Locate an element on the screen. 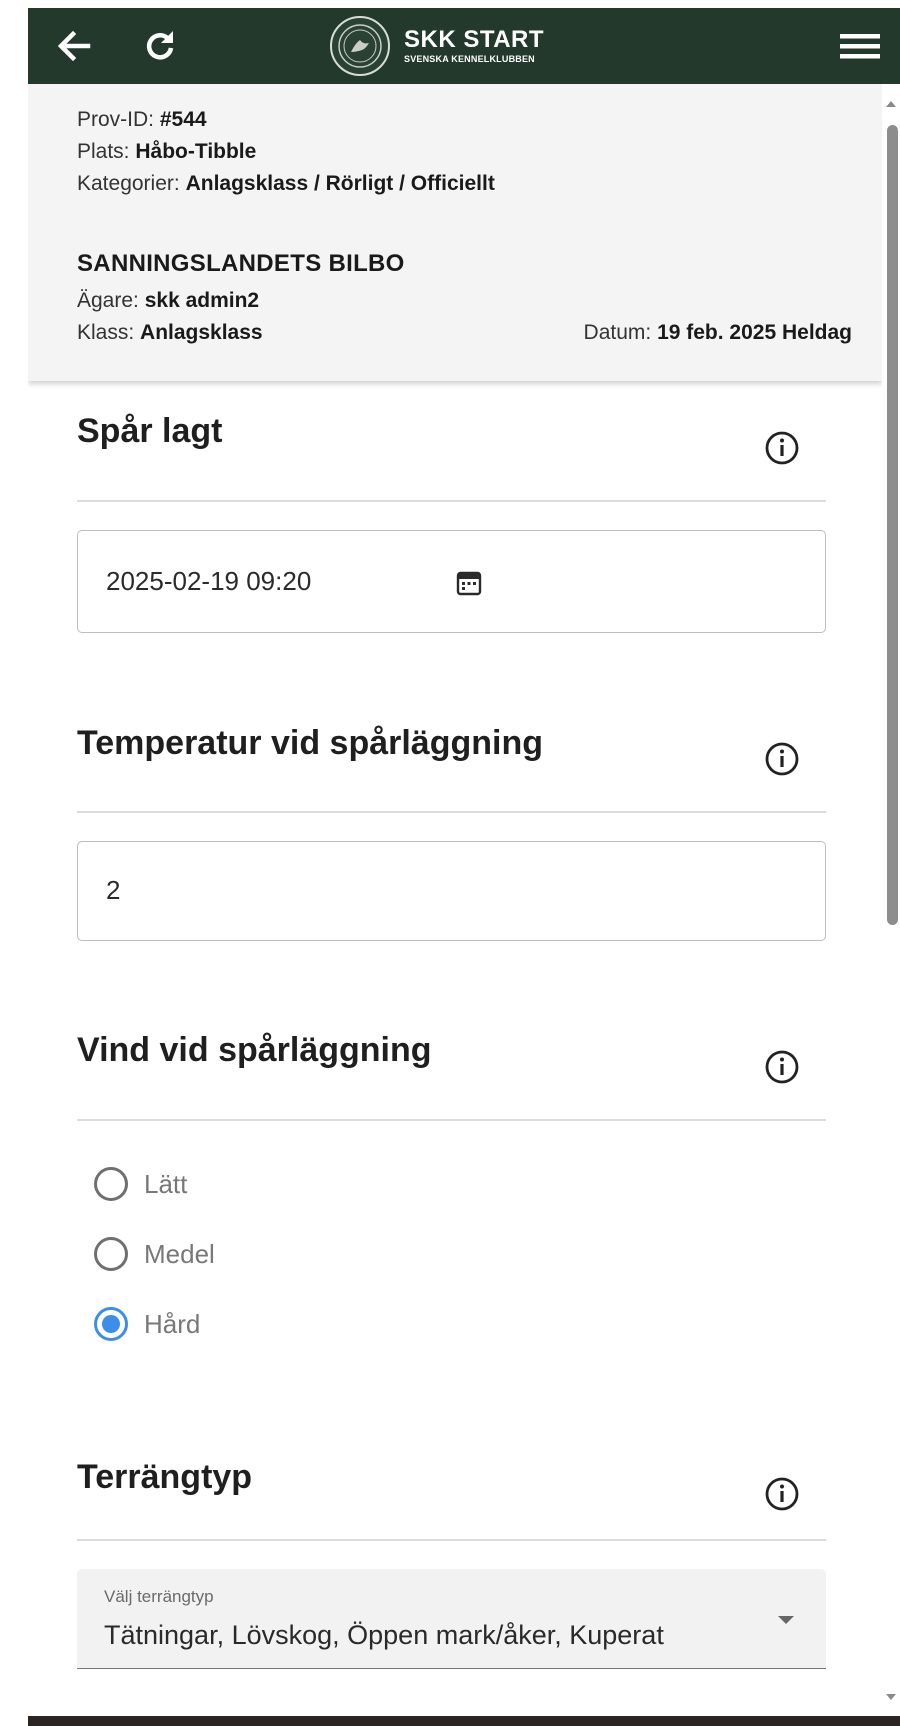 This screenshot has width=900, height=1726. scrollbar-thumb is located at coordinates (892, 525).